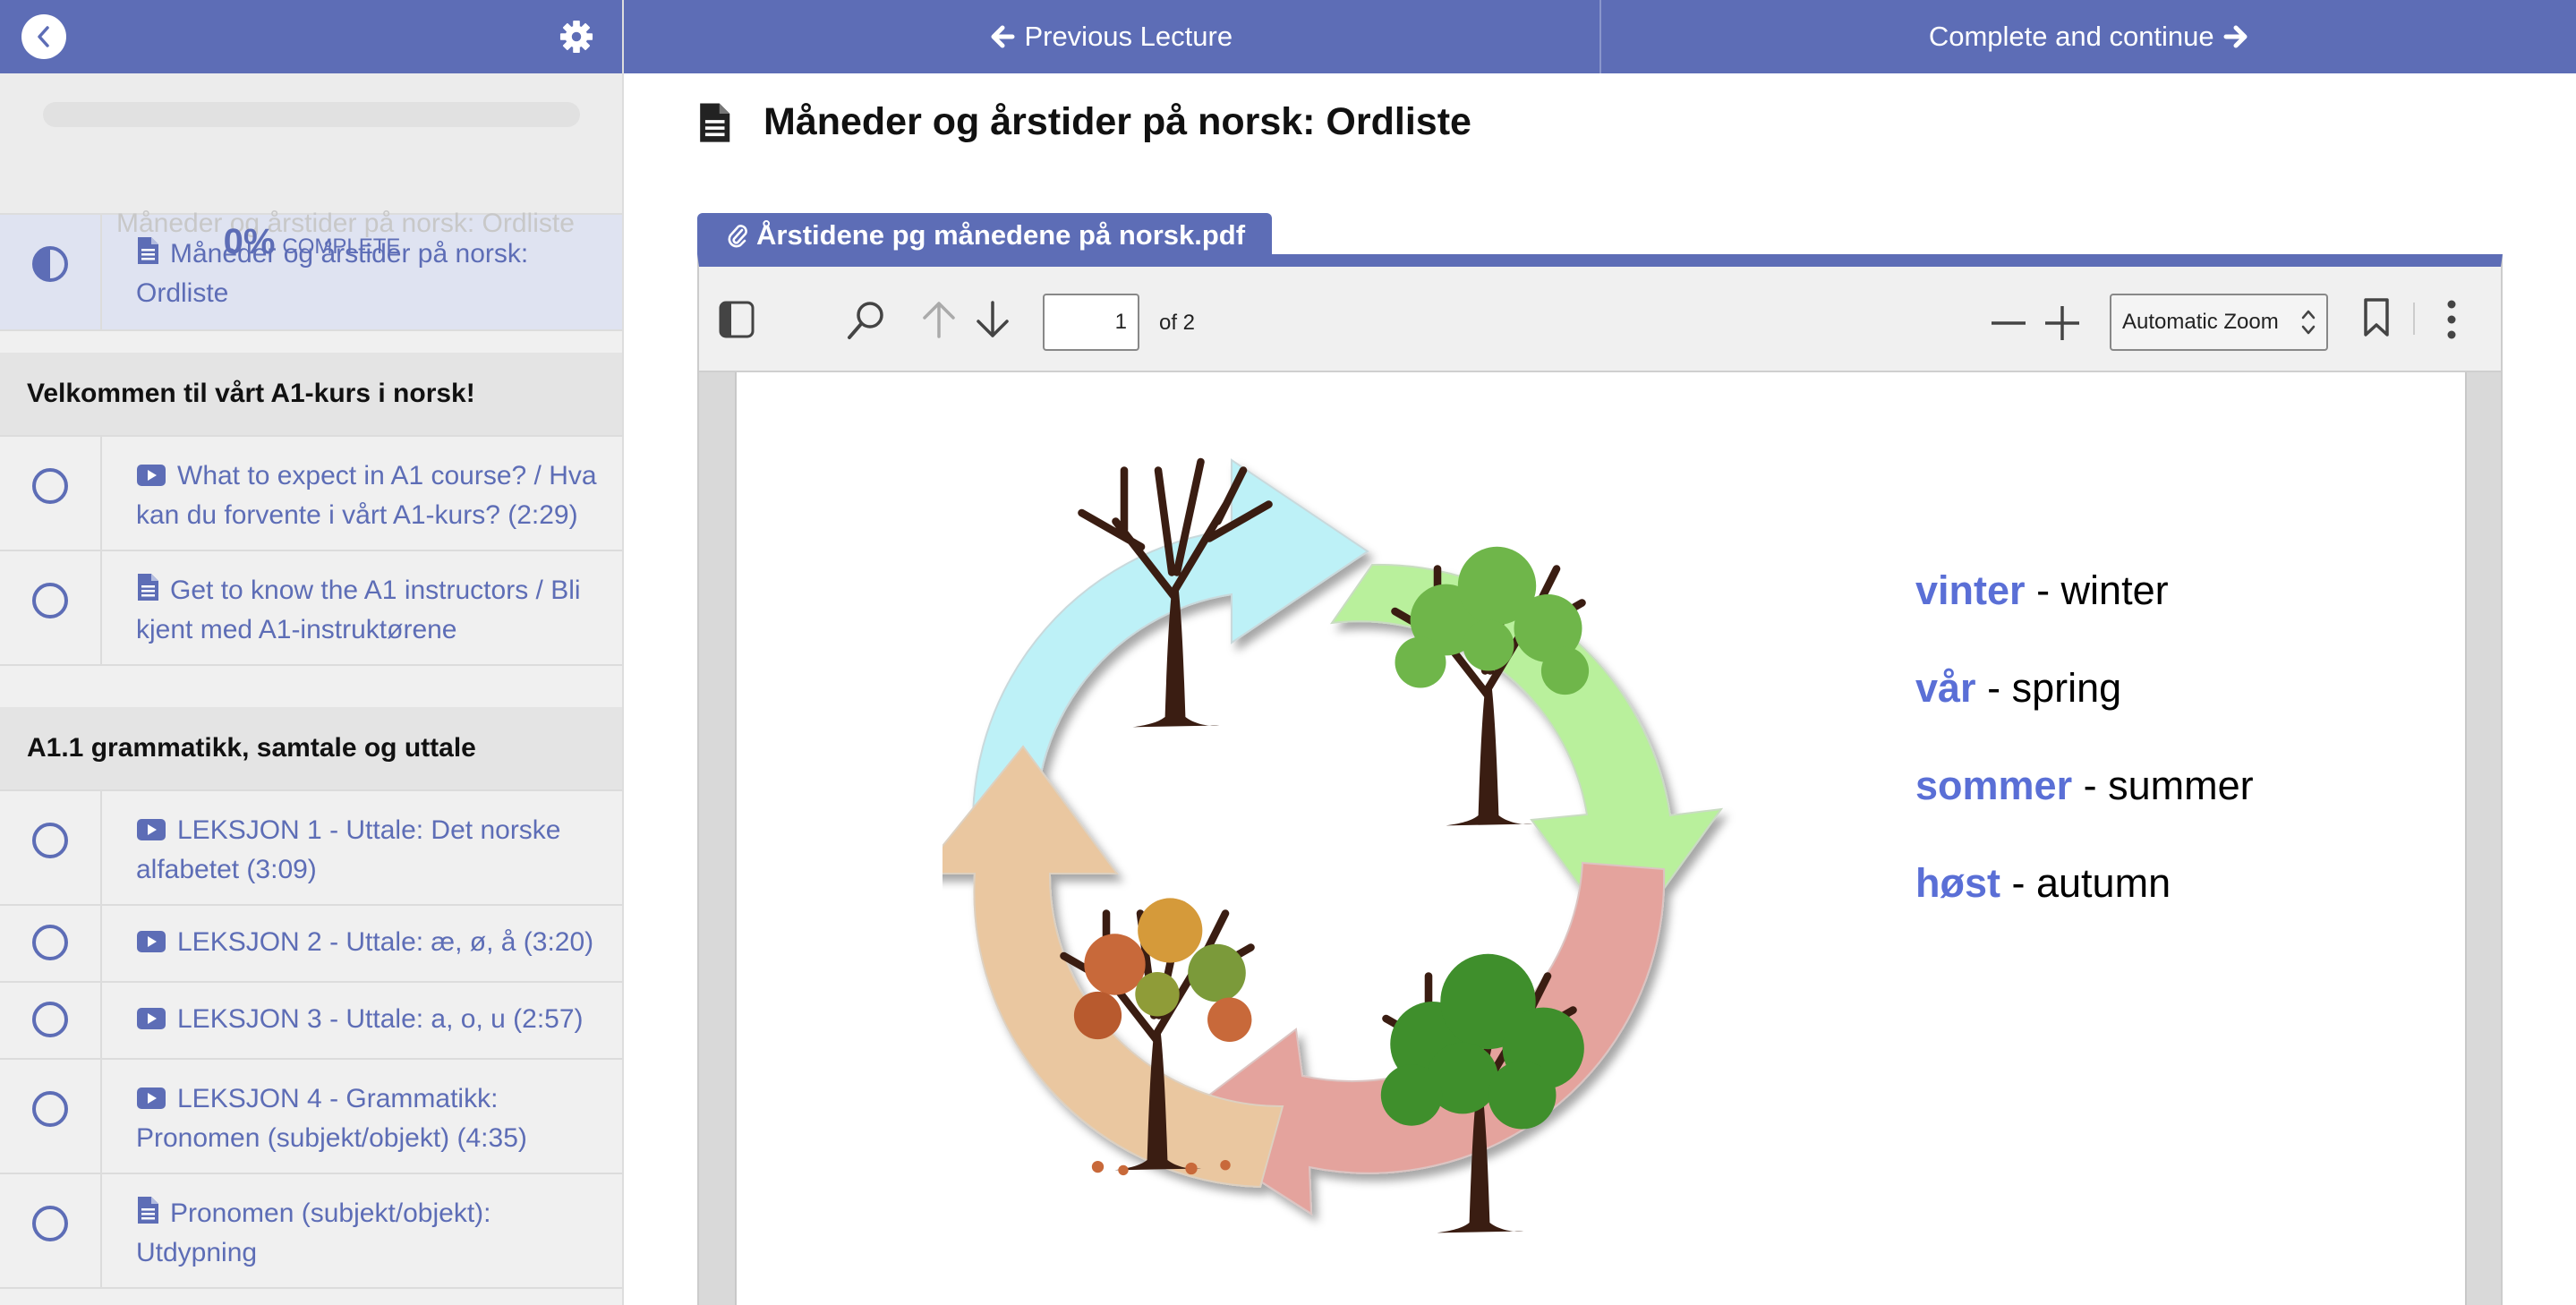 This screenshot has width=2576, height=1305. I want to click on arrow-right-icon, so click(2235, 36).